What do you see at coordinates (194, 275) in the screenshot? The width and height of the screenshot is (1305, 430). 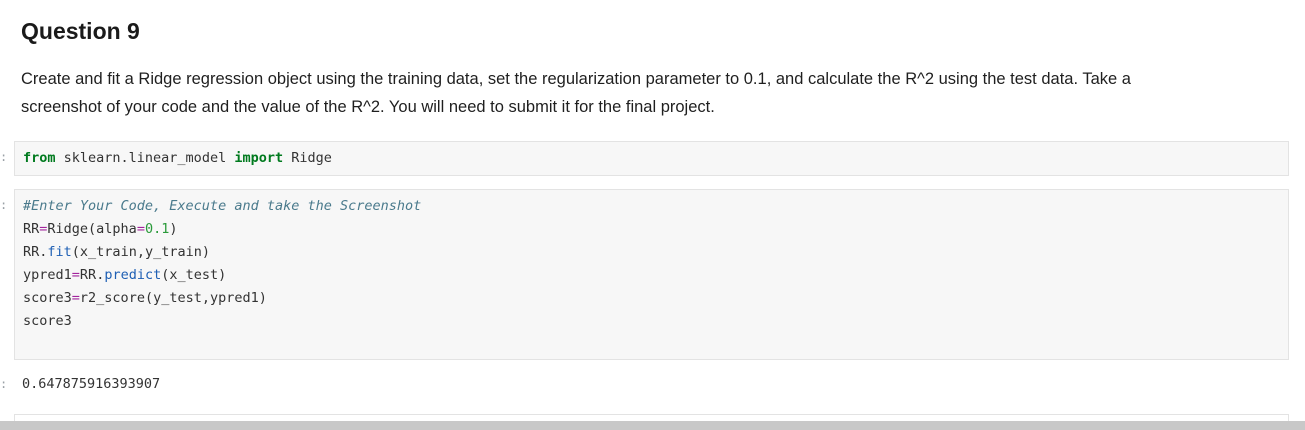 I see `code-token: (x_test)` at bounding box center [194, 275].